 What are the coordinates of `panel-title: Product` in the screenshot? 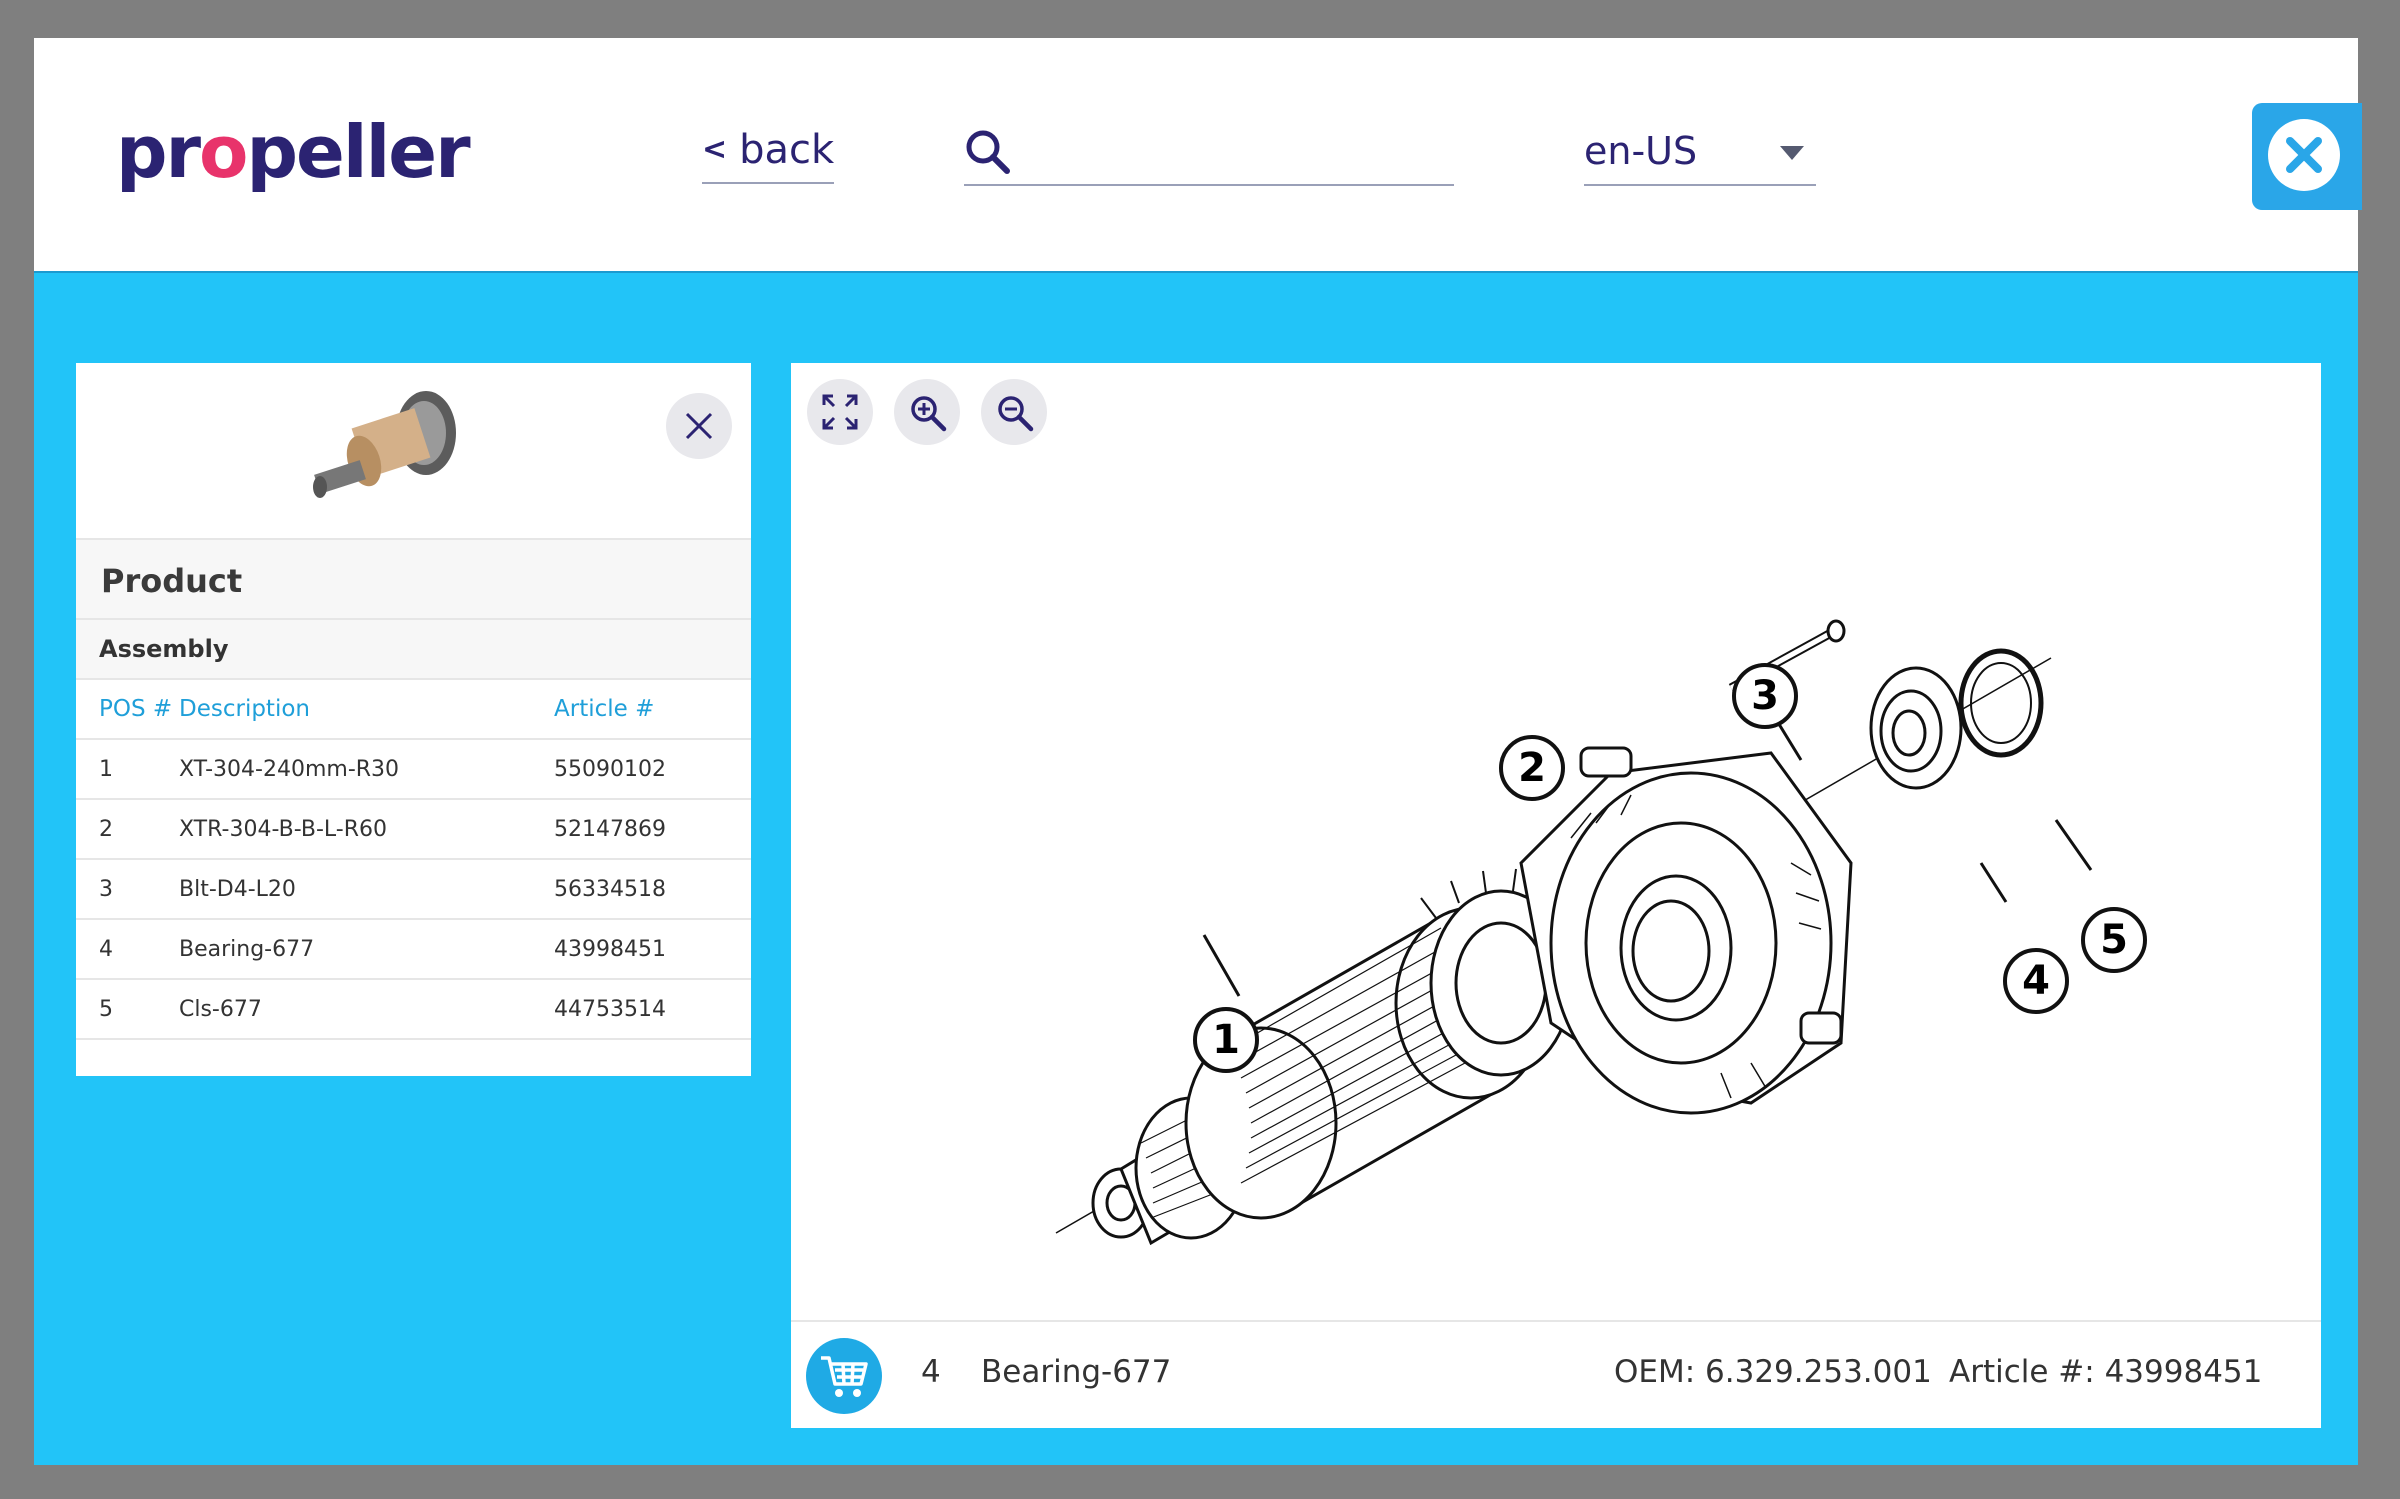 It's located at (413, 579).